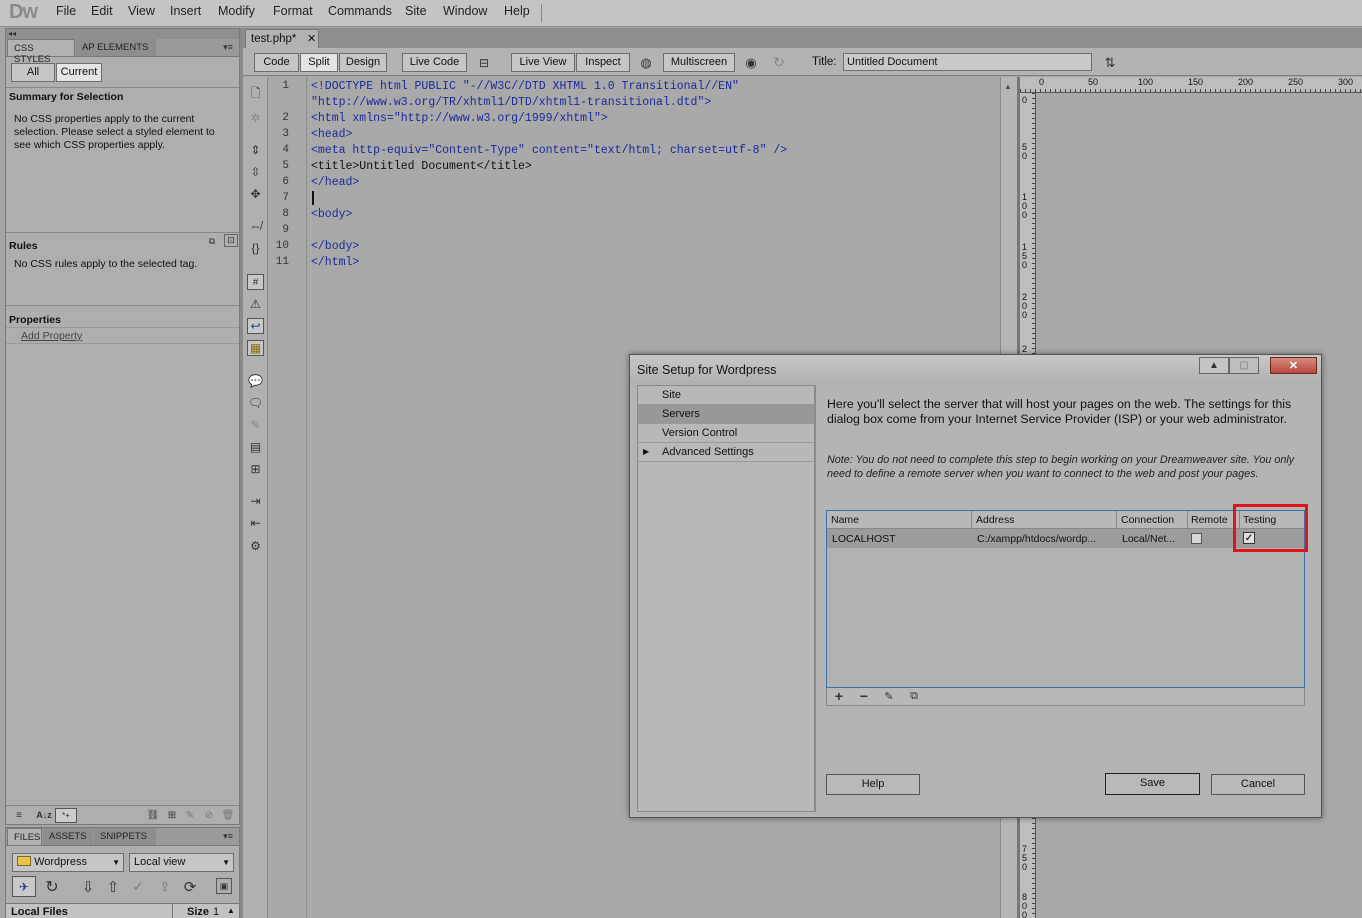 Image resolution: width=1362 pixels, height=918 pixels. Describe the element at coordinates (255, 348) in the screenshot. I see `syntax-coloring-icon: ▦` at that location.